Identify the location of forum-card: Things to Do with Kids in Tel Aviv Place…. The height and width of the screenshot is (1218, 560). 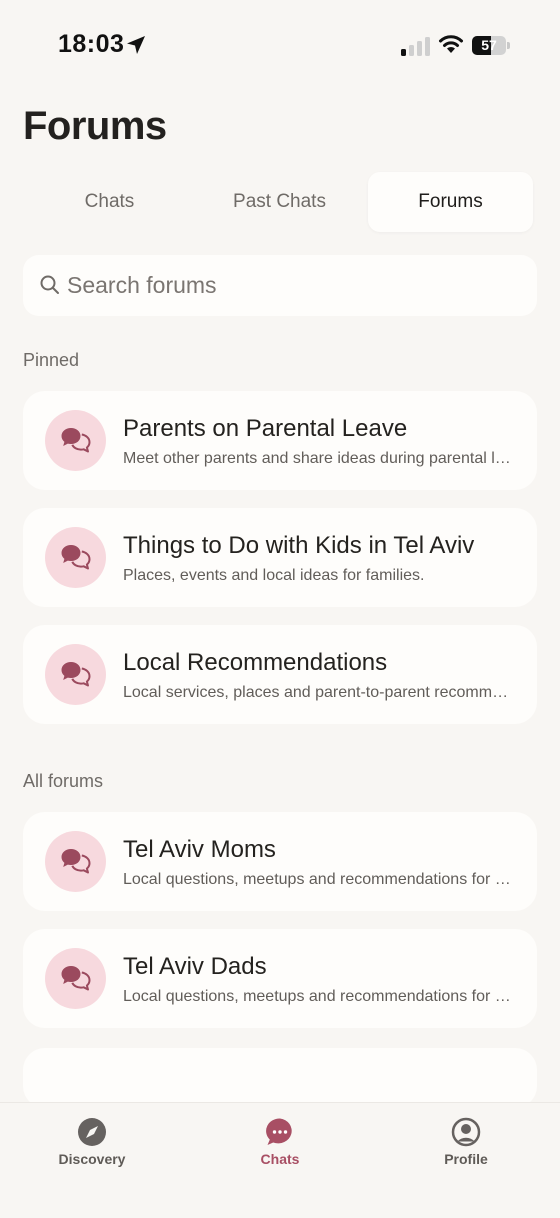
(280, 557).